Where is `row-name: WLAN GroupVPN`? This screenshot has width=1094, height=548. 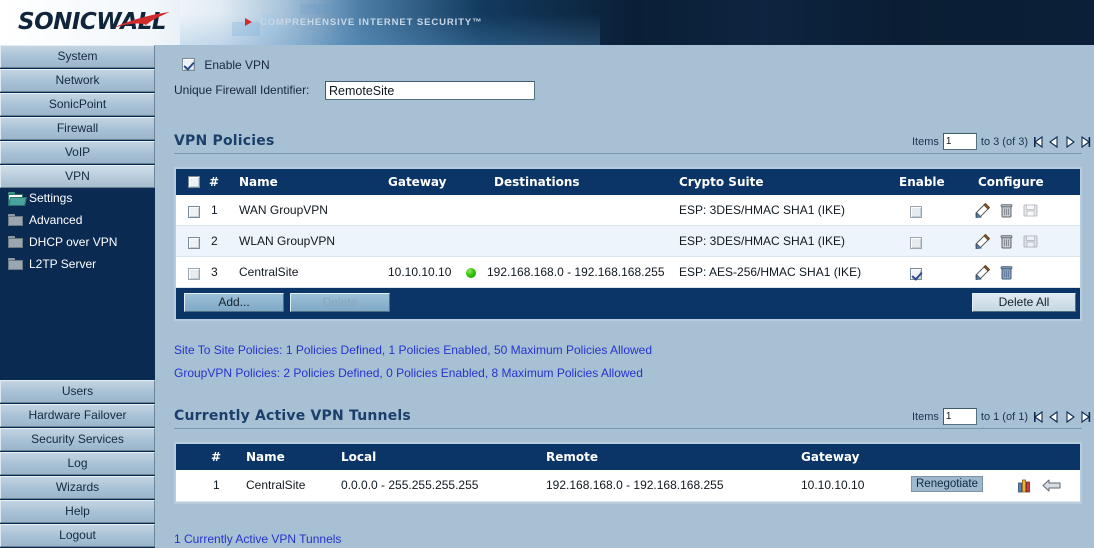
row-name: WLAN GroupVPN is located at coordinates (287, 241).